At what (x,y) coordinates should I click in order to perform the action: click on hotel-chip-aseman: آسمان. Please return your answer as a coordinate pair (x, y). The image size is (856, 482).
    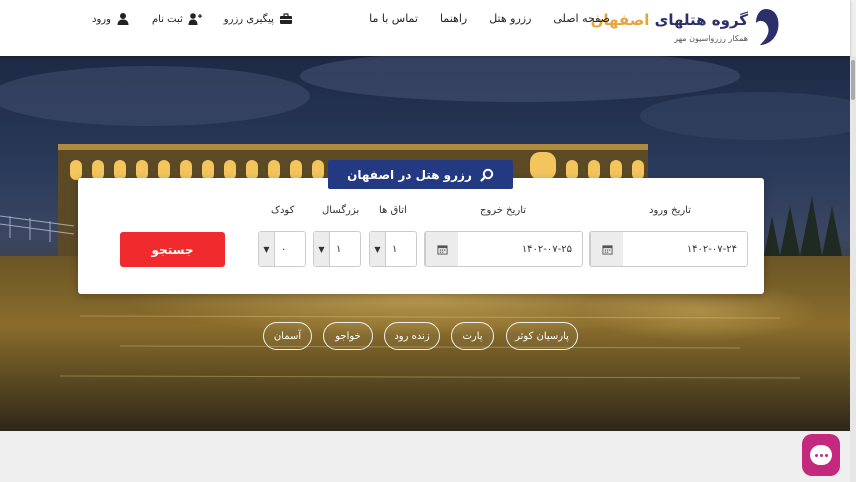
    Looking at the image, I should click on (287, 336).